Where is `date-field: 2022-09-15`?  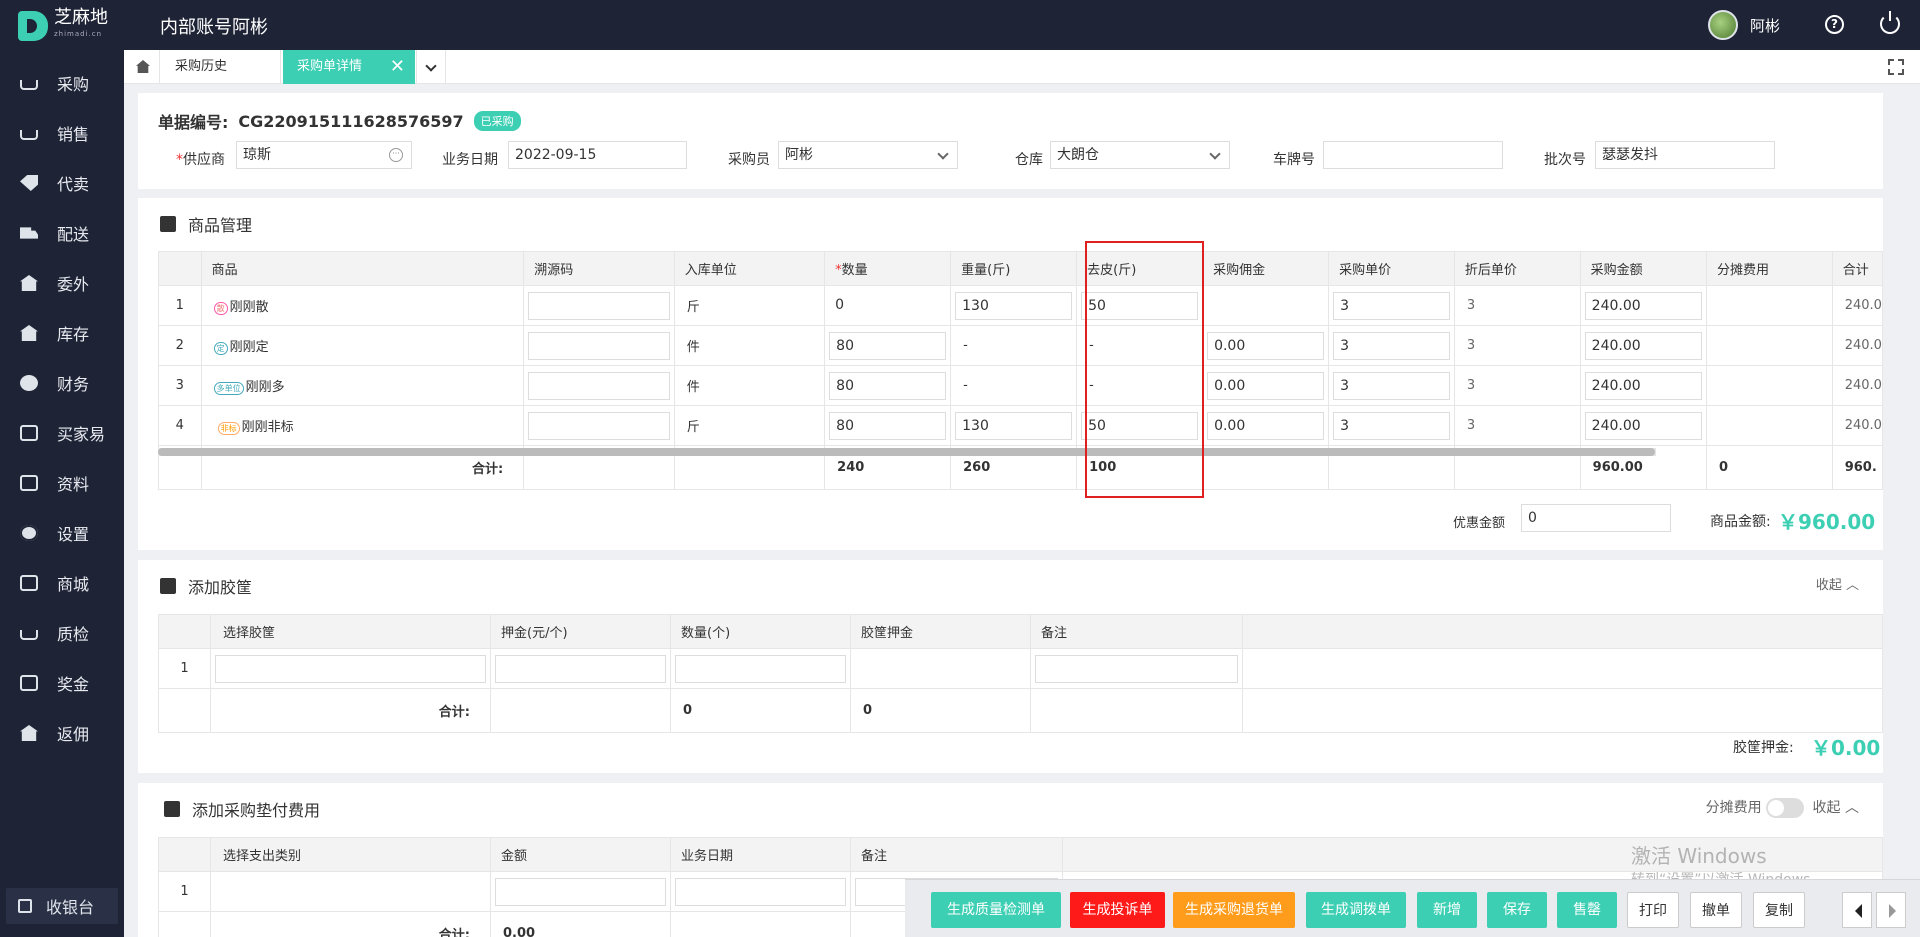
date-field: 2022-09-15 is located at coordinates (597, 155).